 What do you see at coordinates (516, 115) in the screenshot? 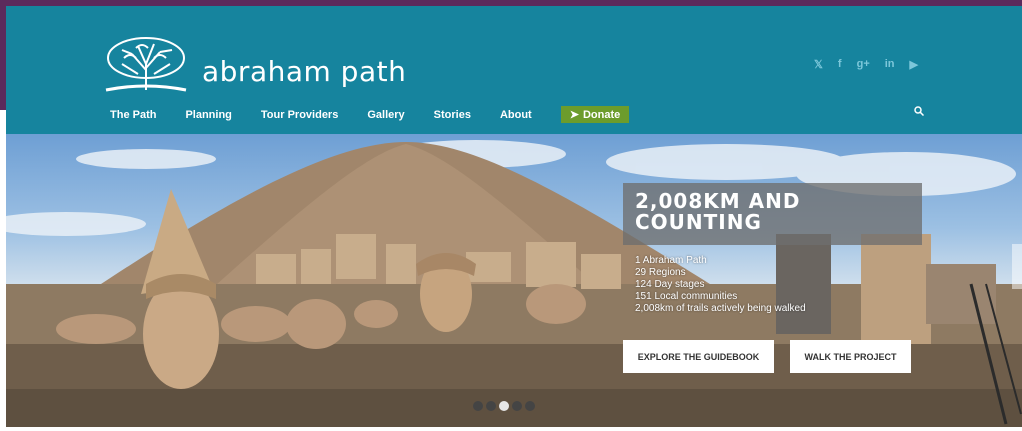
I see `nav-item-about: About` at bounding box center [516, 115].